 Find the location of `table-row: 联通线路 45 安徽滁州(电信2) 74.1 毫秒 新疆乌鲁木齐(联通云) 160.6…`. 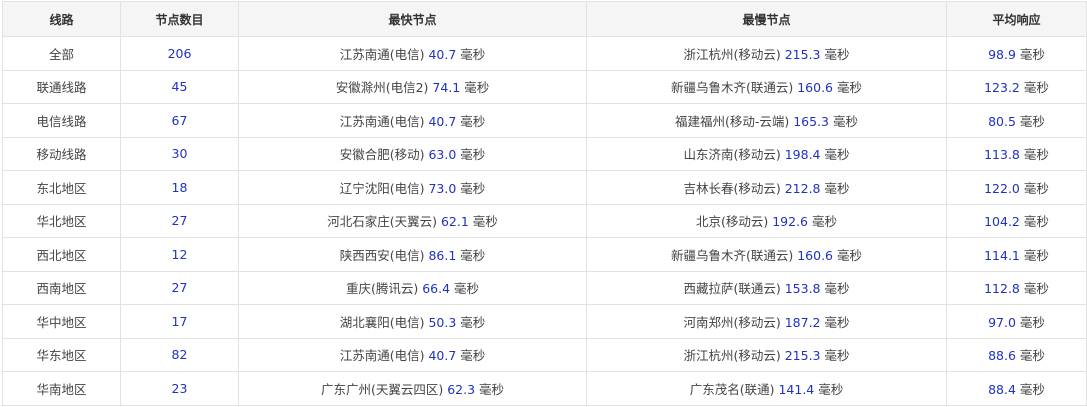

table-row: 联通线路 45 安徽滁州(电信2) 74.1 毫秒 新疆乌鲁木齐(联通云) 160.6… is located at coordinates (544, 86).